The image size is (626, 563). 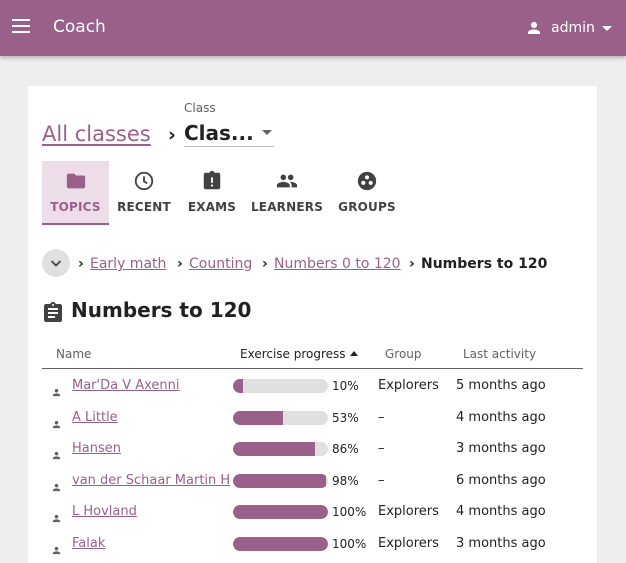 What do you see at coordinates (126, 385) in the screenshot?
I see `learner-name-link: Mar'Da V Axenni` at bounding box center [126, 385].